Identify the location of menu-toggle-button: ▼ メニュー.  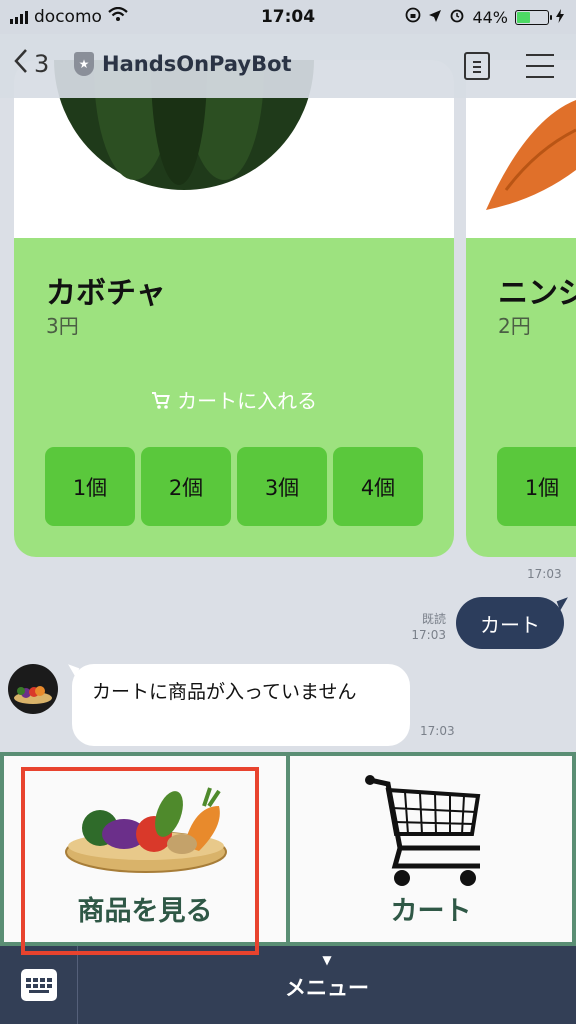
(327, 978).